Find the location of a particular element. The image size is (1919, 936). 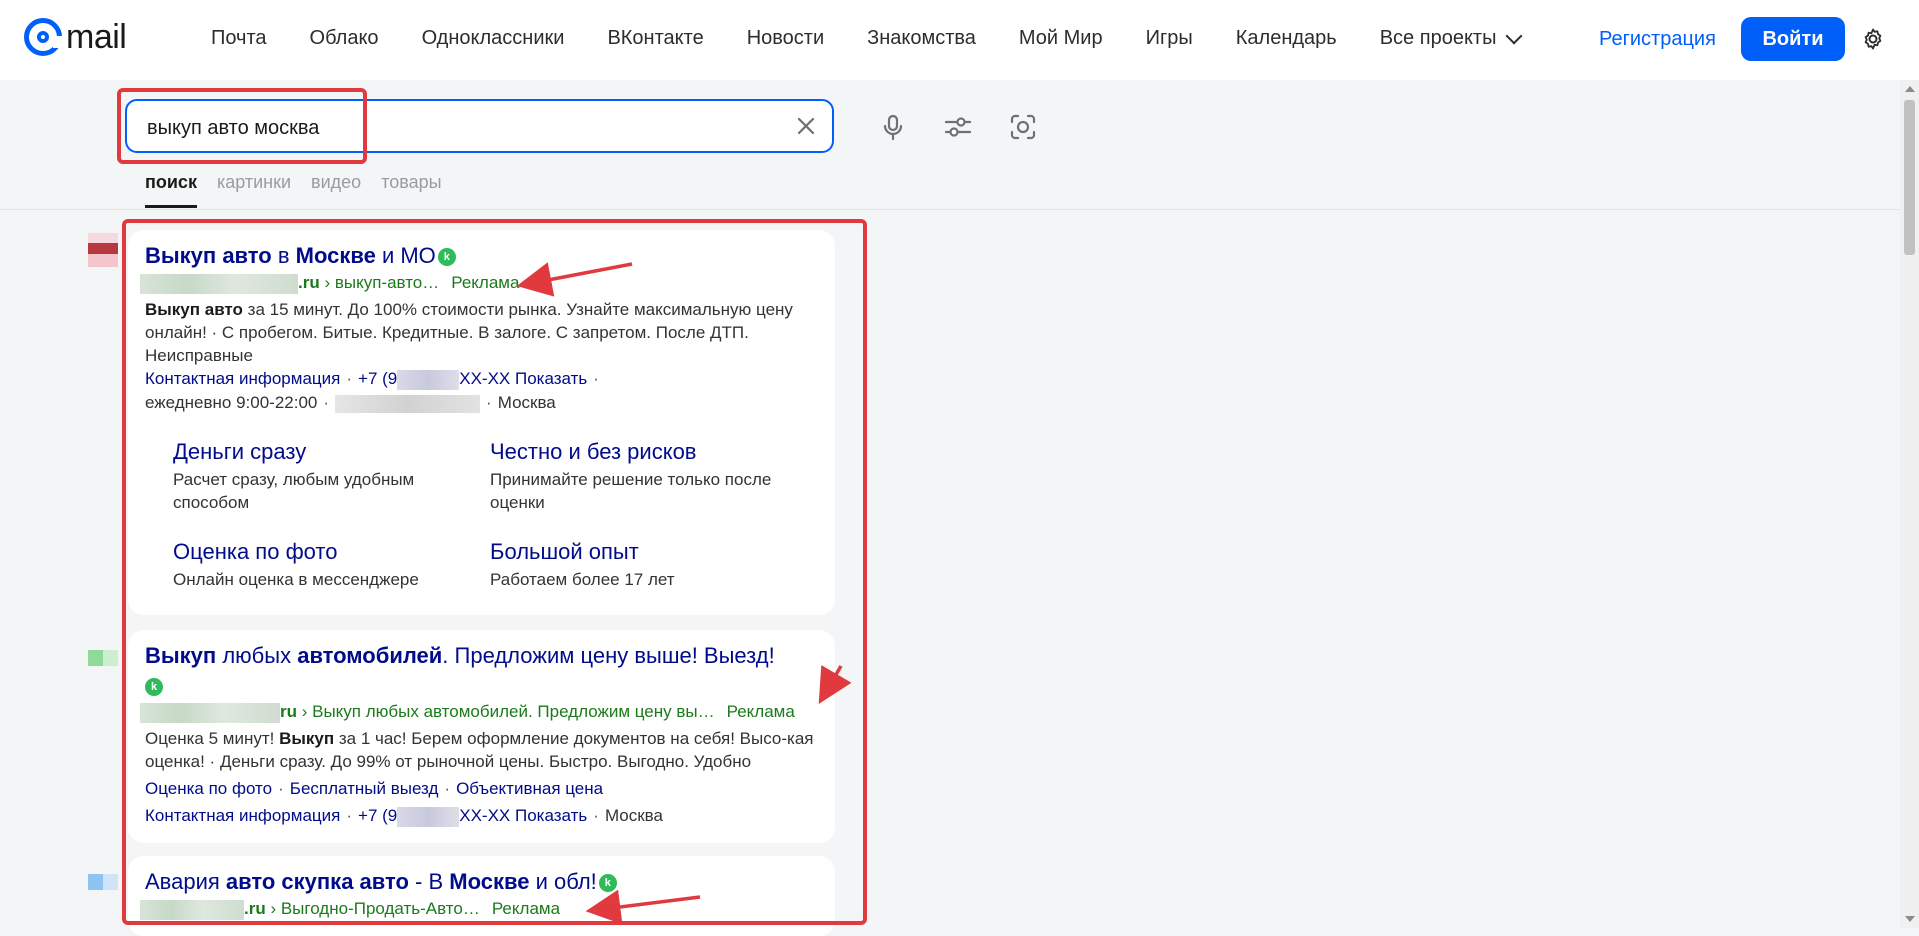

filters-icon is located at coordinates (958, 127).